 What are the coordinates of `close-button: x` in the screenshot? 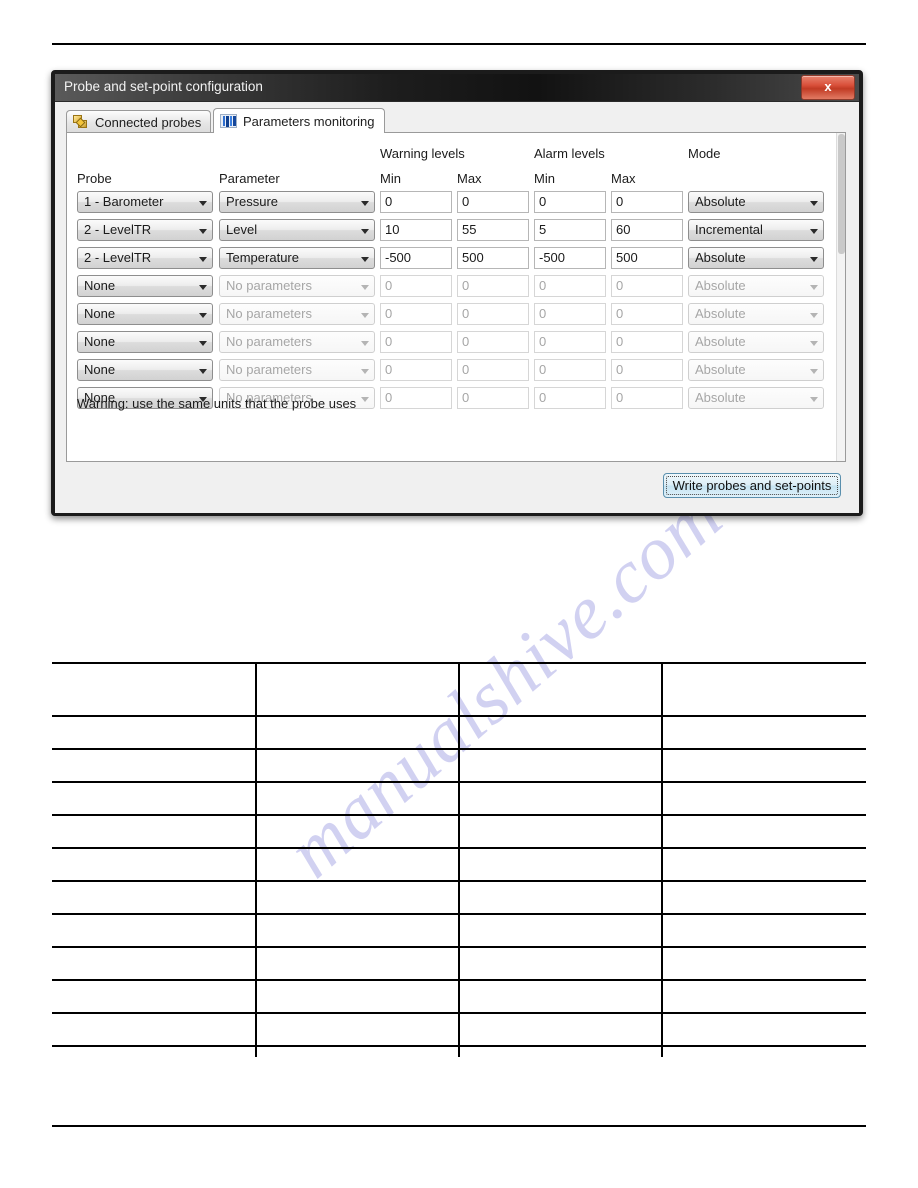 It's located at (828, 87).